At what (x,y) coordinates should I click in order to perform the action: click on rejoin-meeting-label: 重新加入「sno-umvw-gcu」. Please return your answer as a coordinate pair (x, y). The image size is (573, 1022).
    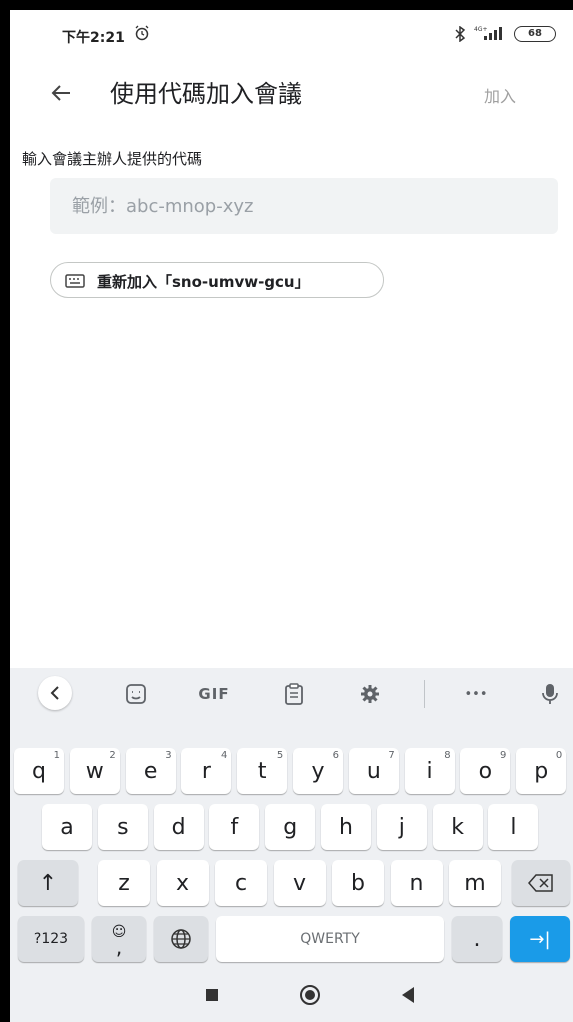
    Looking at the image, I should click on (203, 282).